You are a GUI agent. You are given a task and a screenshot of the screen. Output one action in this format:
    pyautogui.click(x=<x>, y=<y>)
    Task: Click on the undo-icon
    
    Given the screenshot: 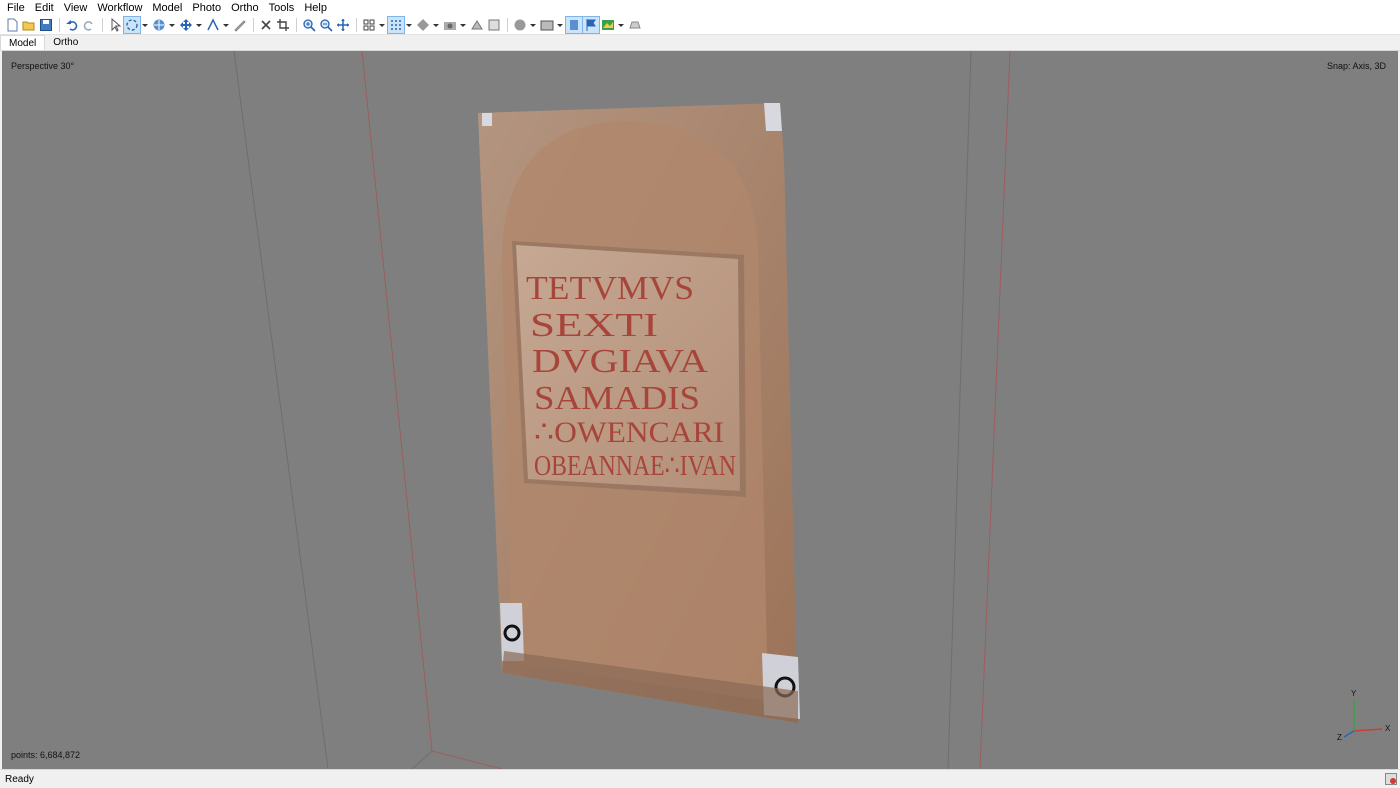 What is the action you would take?
    pyautogui.click(x=72, y=25)
    